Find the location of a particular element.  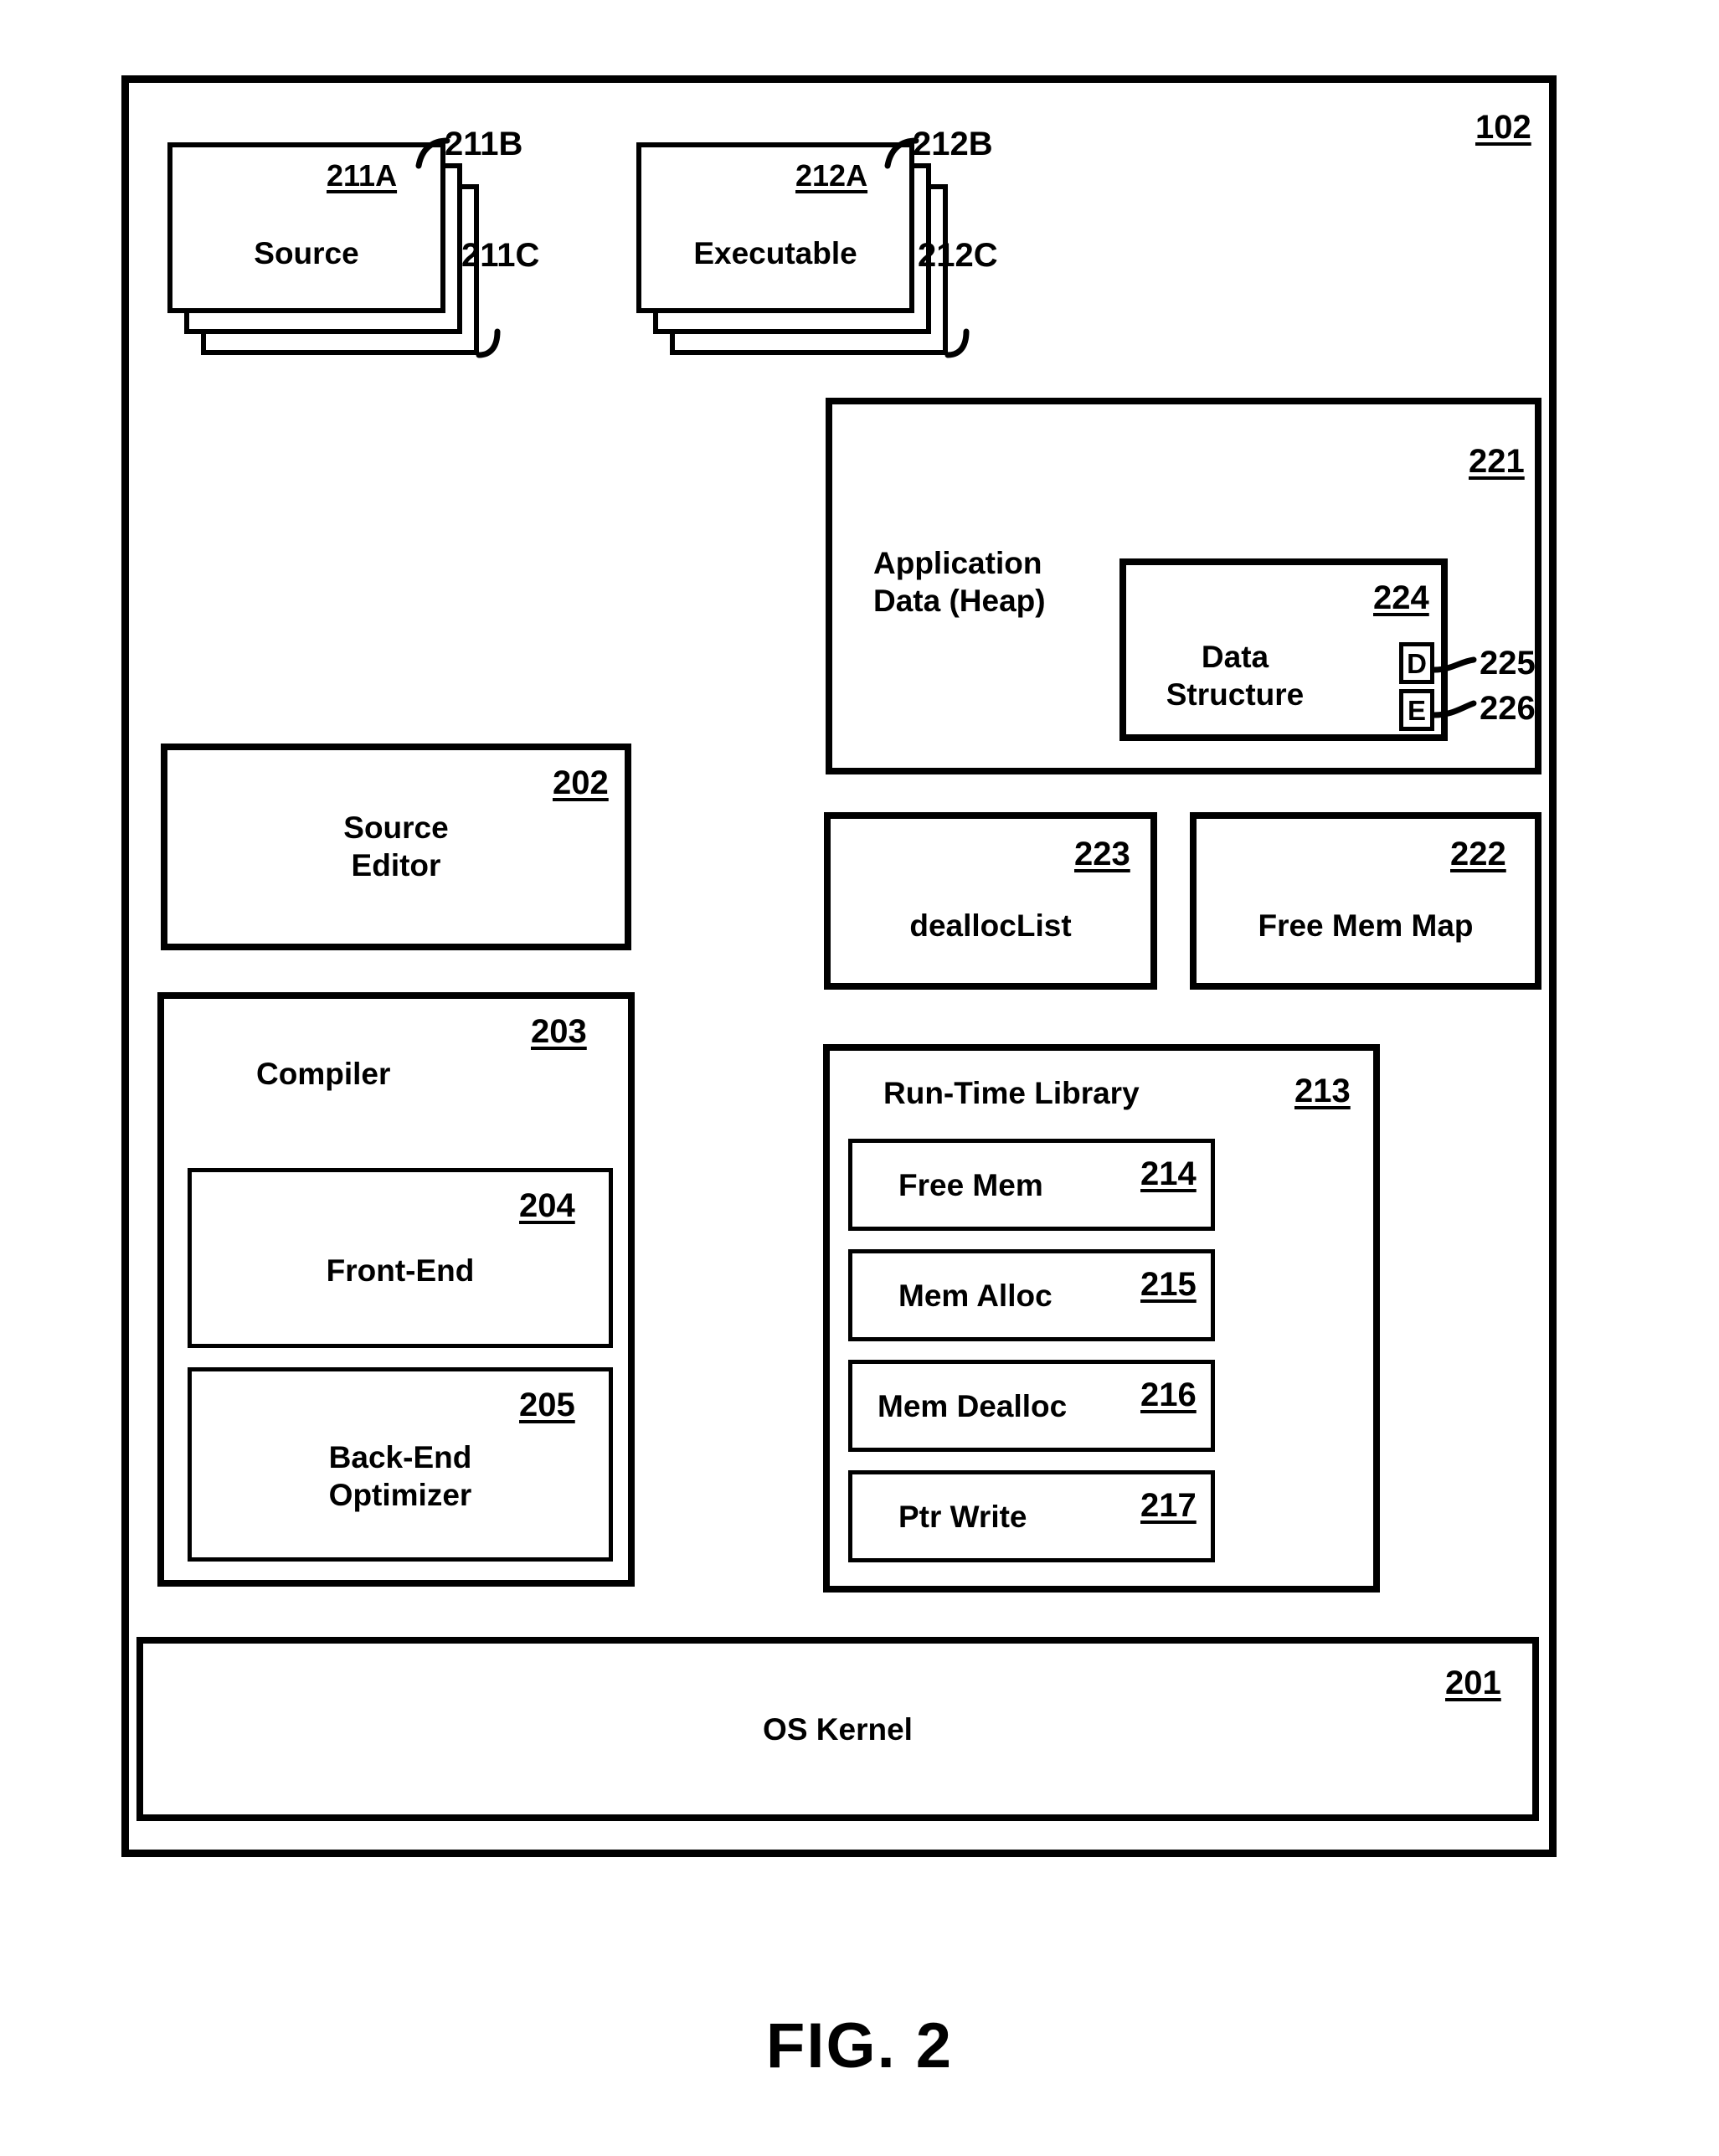

executable-card-front is located at coordinates (775, 227).